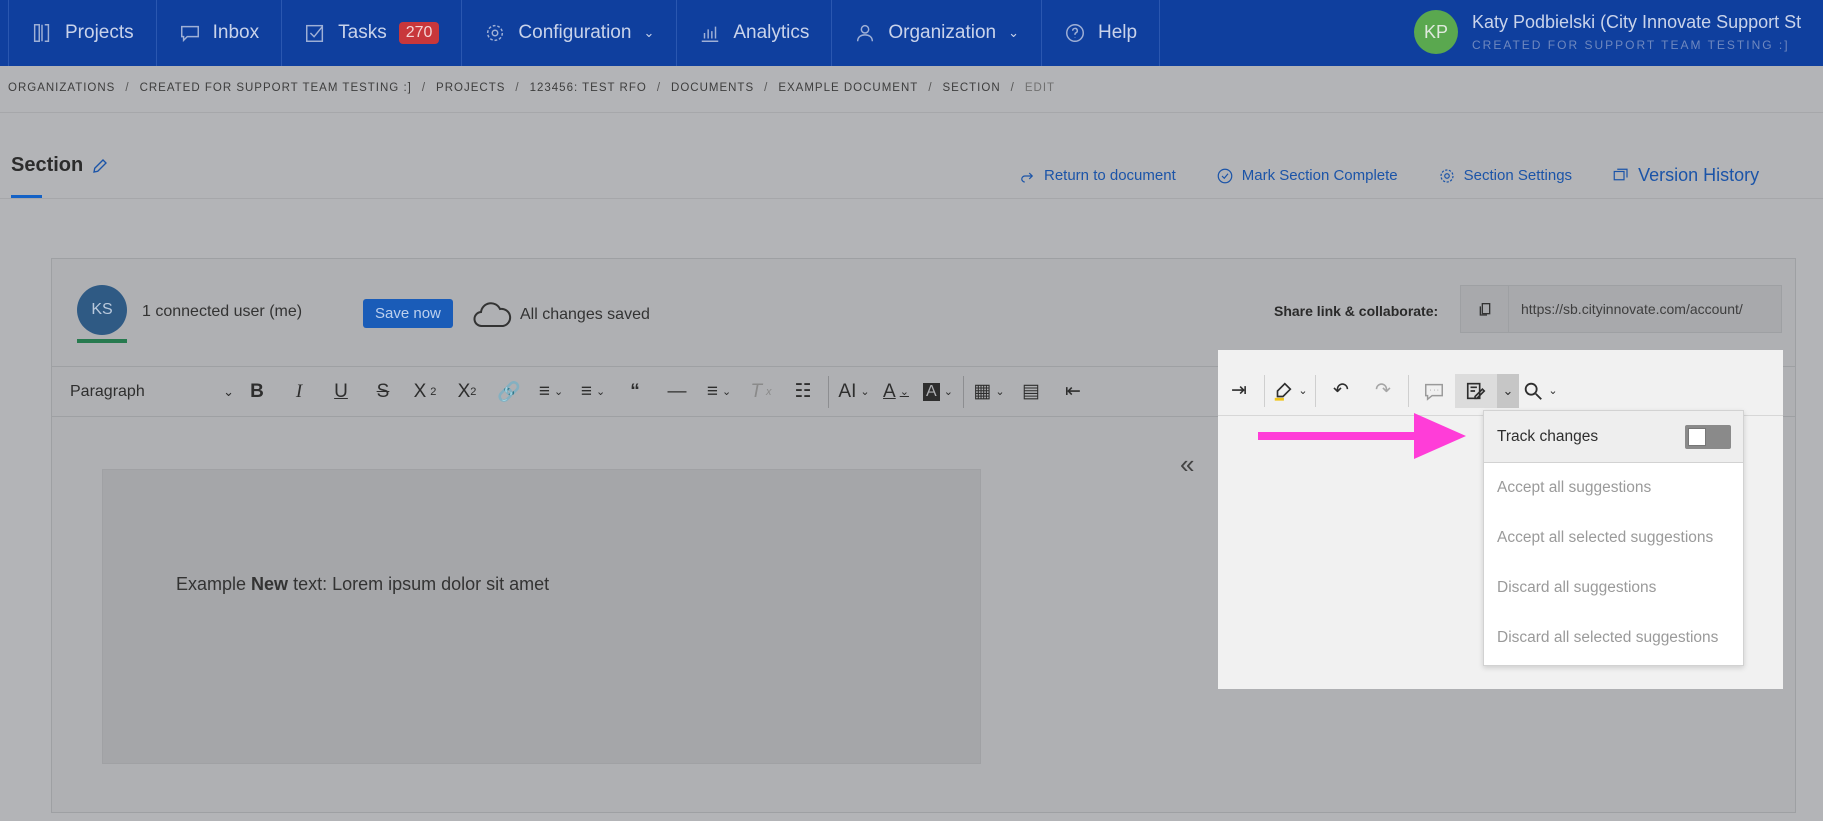  I want to click on save-now-button: Save now, so click(408, 313).